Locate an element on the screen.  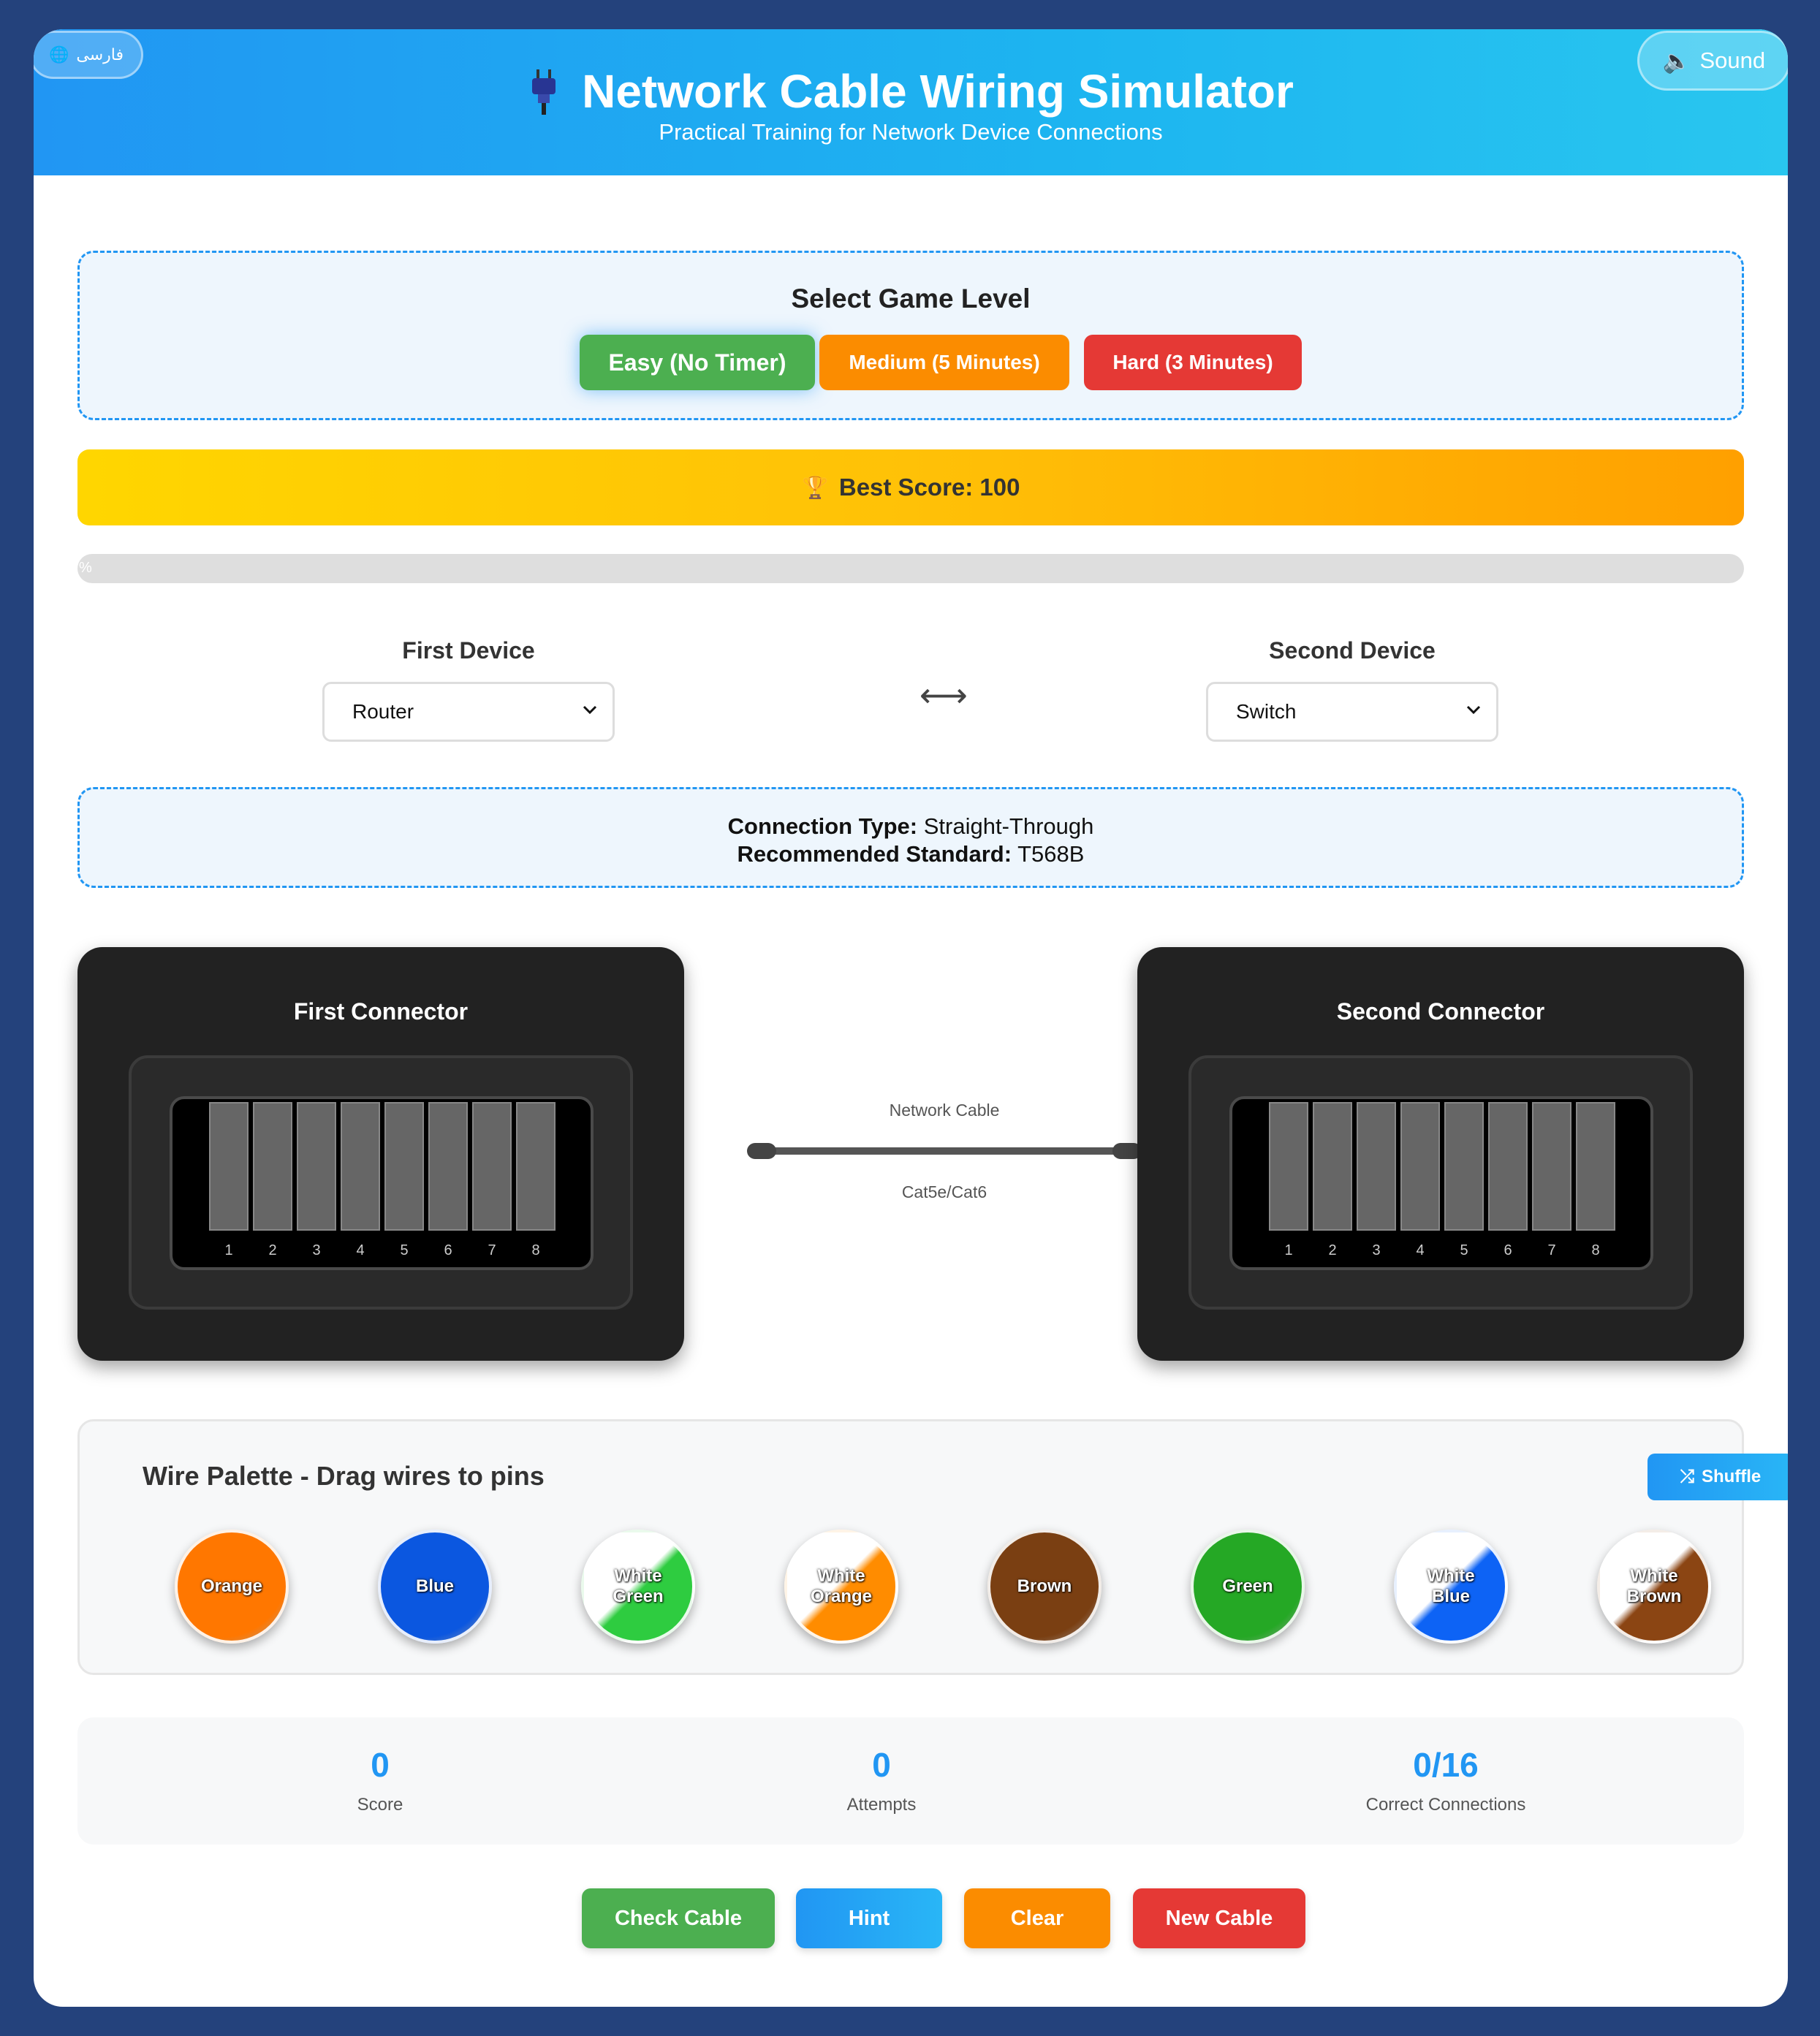
palette-title: Wire Palette - Drag wires to pins is located at coordinates (344, 1476).